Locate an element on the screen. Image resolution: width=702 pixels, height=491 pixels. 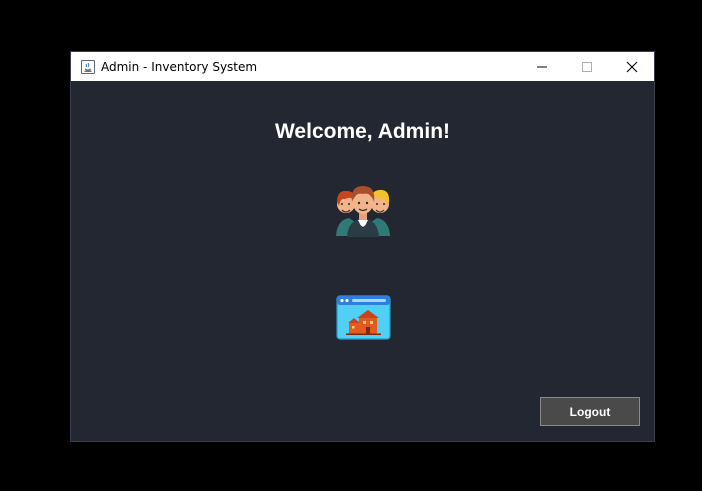
welcome-heading: Welcome, Admin! is located at coordinates (362, 131).